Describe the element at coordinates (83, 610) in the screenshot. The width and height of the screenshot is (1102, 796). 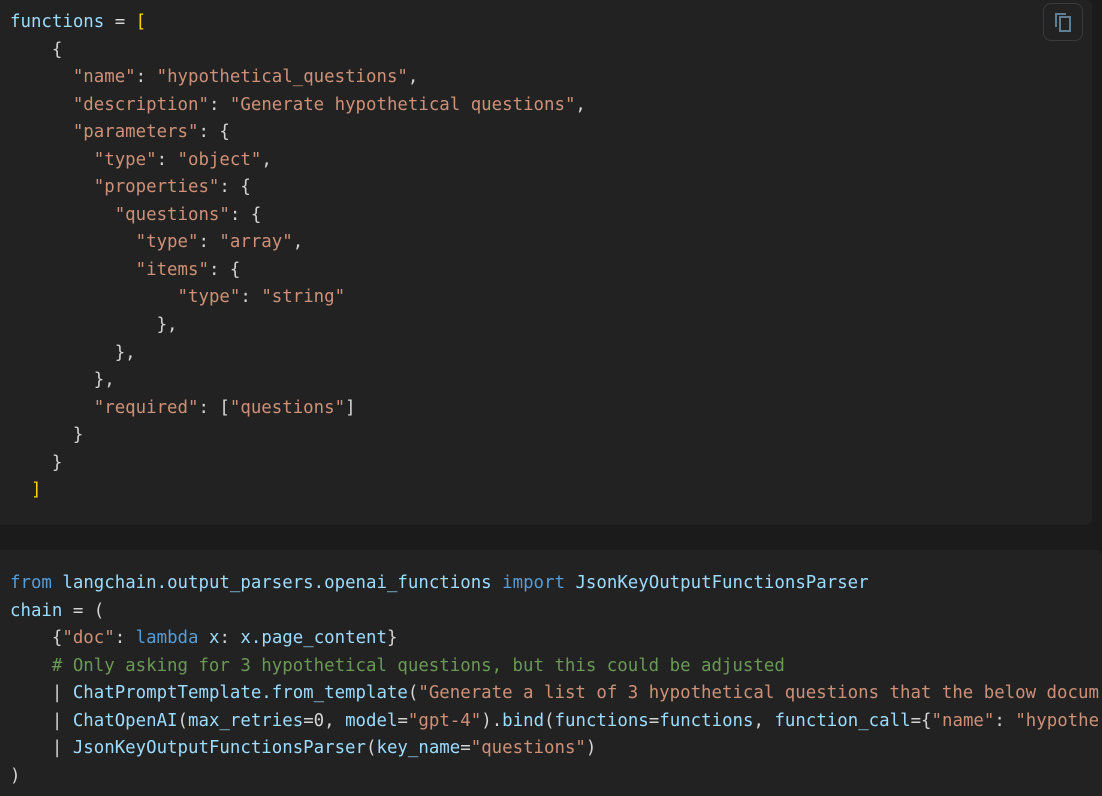
I see `code-token-p: = (` at that location.